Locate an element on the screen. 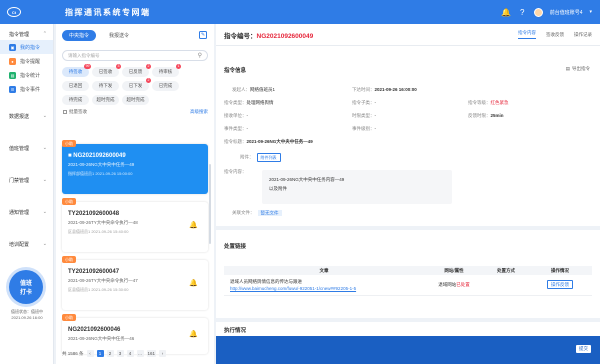 The width and height of the screenshot is (600, 364). tab-sign-feedback: 签收反馈 is located at coordinates (555, 35).